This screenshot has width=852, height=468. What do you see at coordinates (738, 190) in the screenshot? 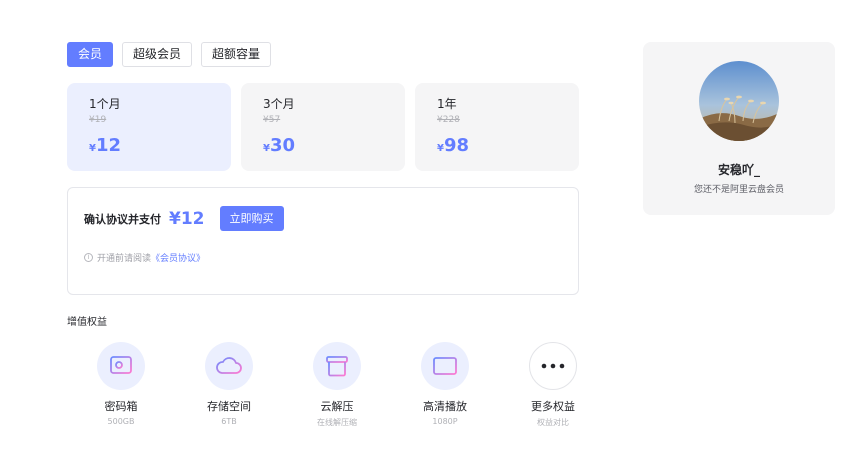
I see `member-status: 您还不是阿里云盘会员` at bounding box center [738, 190].